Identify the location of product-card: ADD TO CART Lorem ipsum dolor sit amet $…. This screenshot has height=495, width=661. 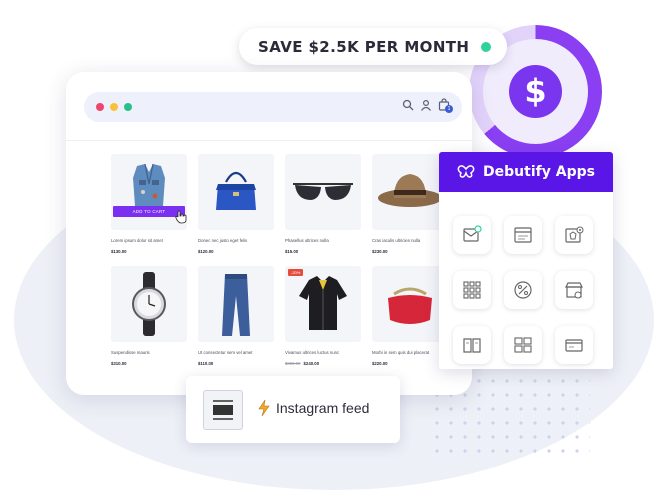
(151, 204).